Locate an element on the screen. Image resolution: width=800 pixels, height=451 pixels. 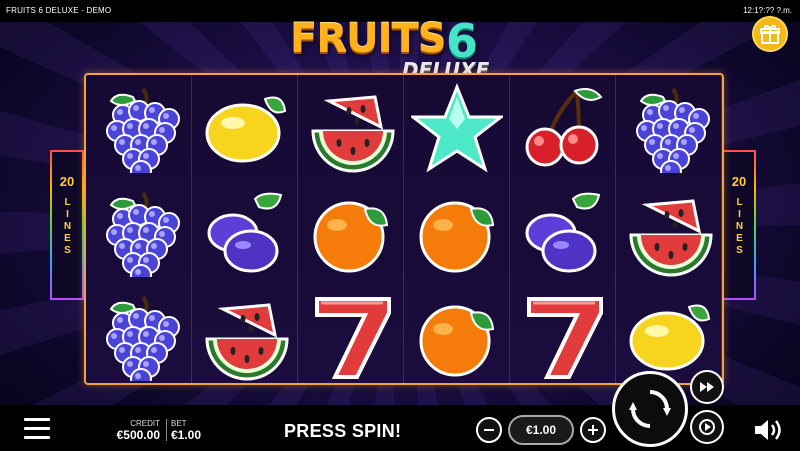
fast-forward-icon is located at coordinates (707, 387).